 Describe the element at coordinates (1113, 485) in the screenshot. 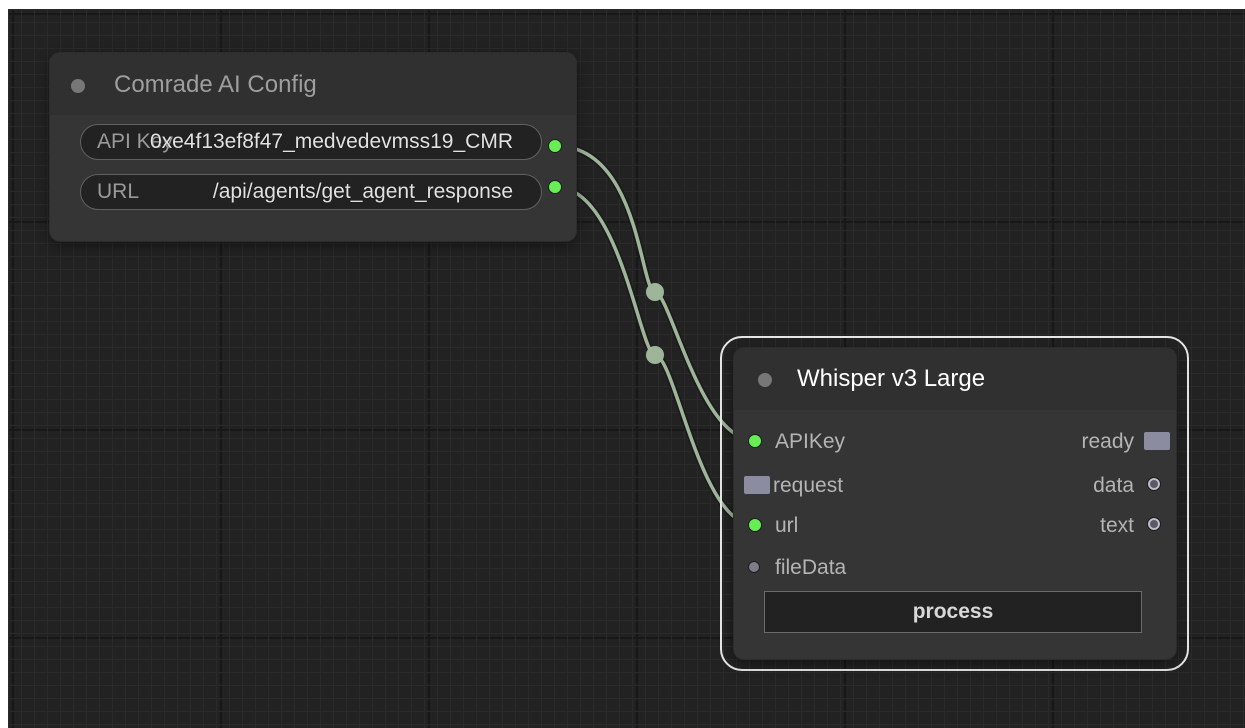

I see `output-label-data: data` at that location.